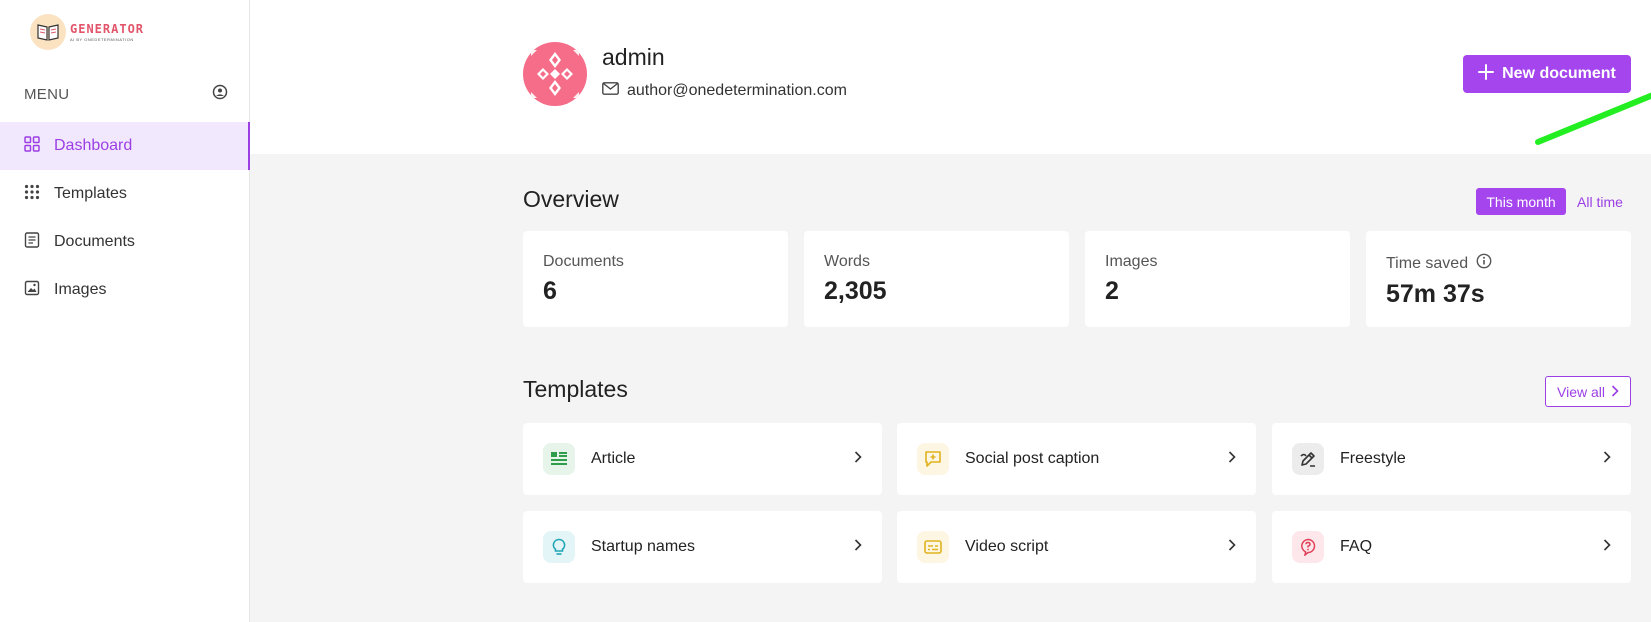 Image resolution: width=1651 pixels, height=622 pixels. I want to click on lightbulb-icon, so click(559, 547).